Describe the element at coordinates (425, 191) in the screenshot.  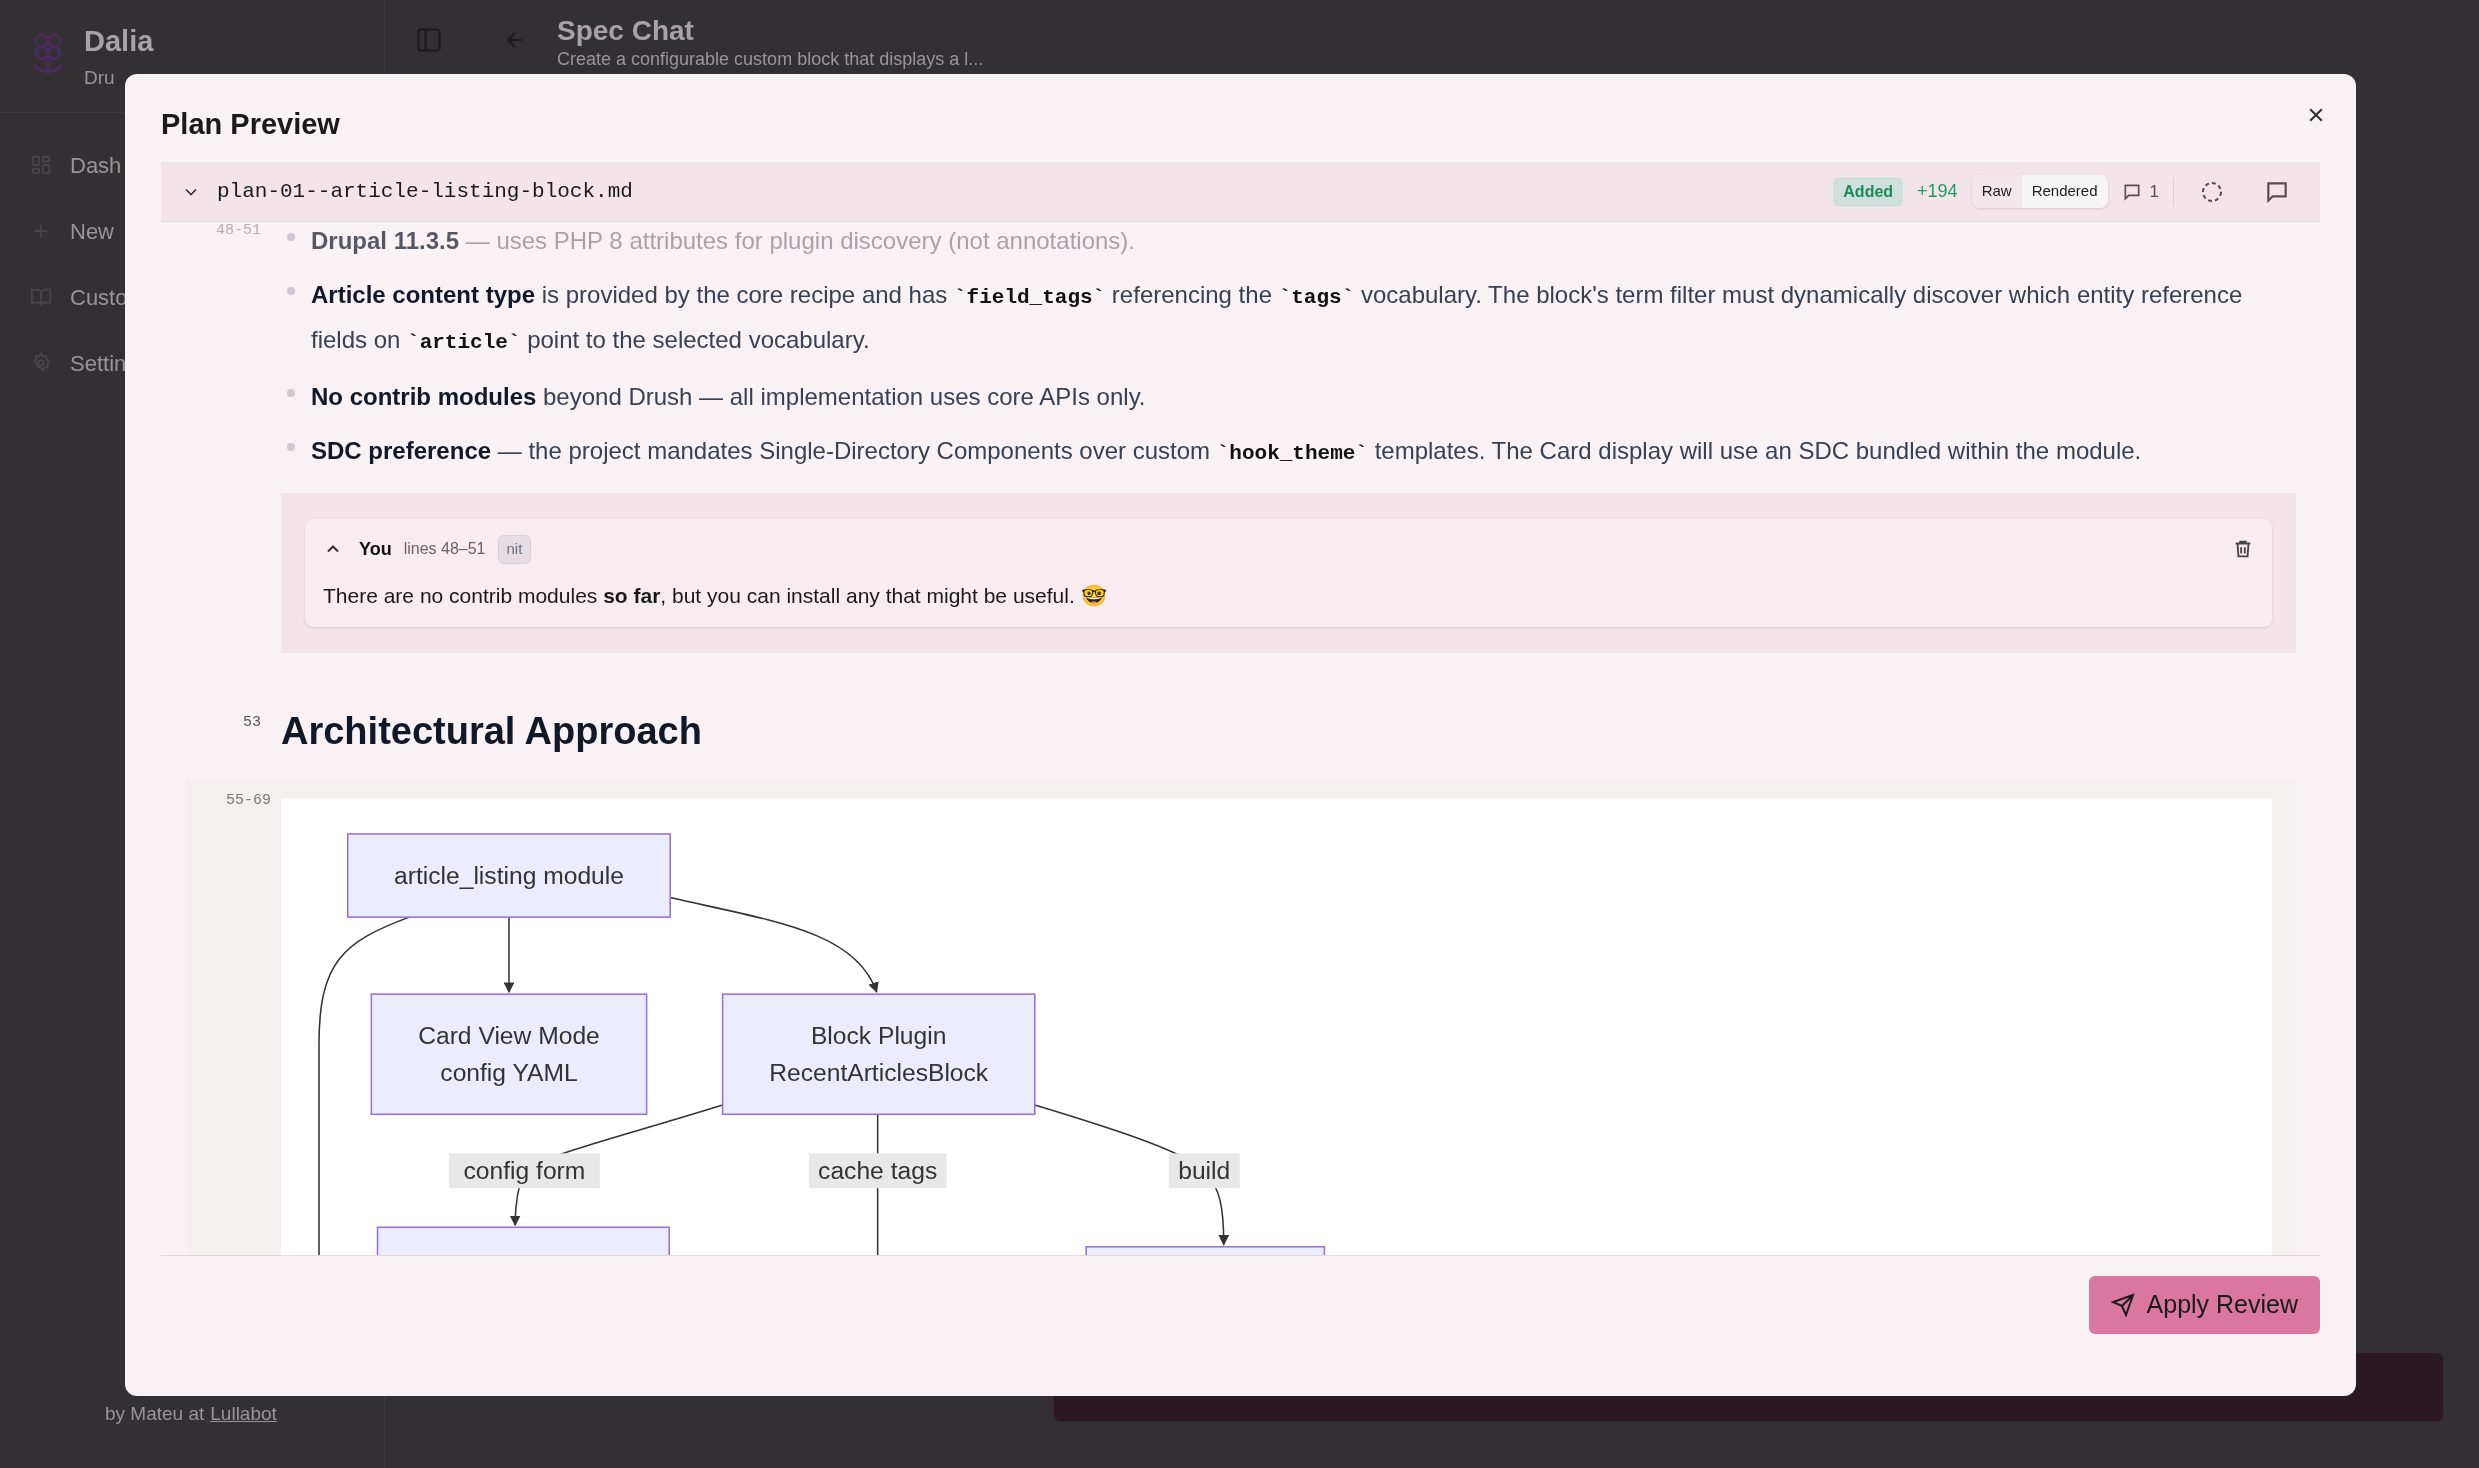
I see `file-name: plan-01--article-listing-block.md` at that location.